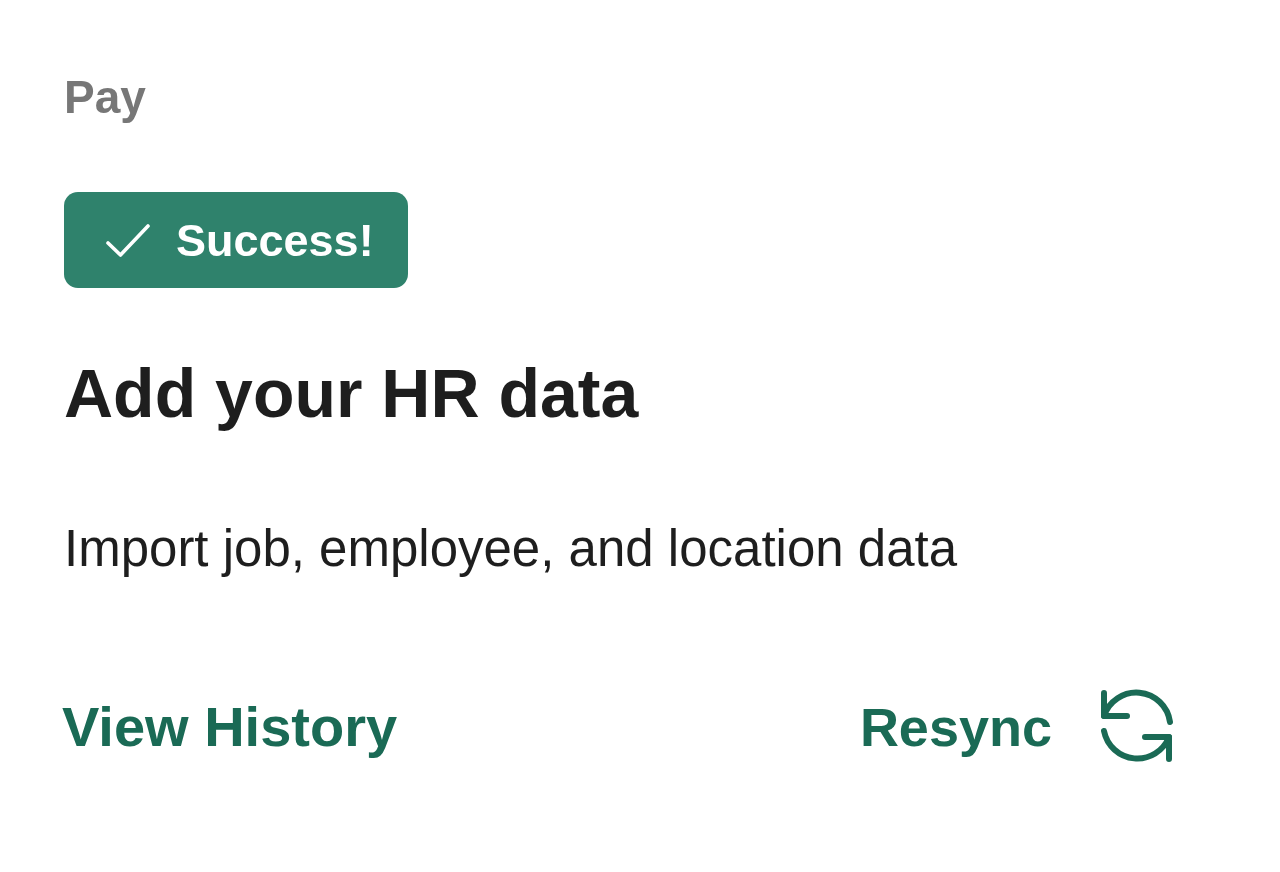 The width and height of the screenshot is (1280, 872). Describe the element at coordinates (128, 240) in the screenshot. I see `check-icon` at that location.